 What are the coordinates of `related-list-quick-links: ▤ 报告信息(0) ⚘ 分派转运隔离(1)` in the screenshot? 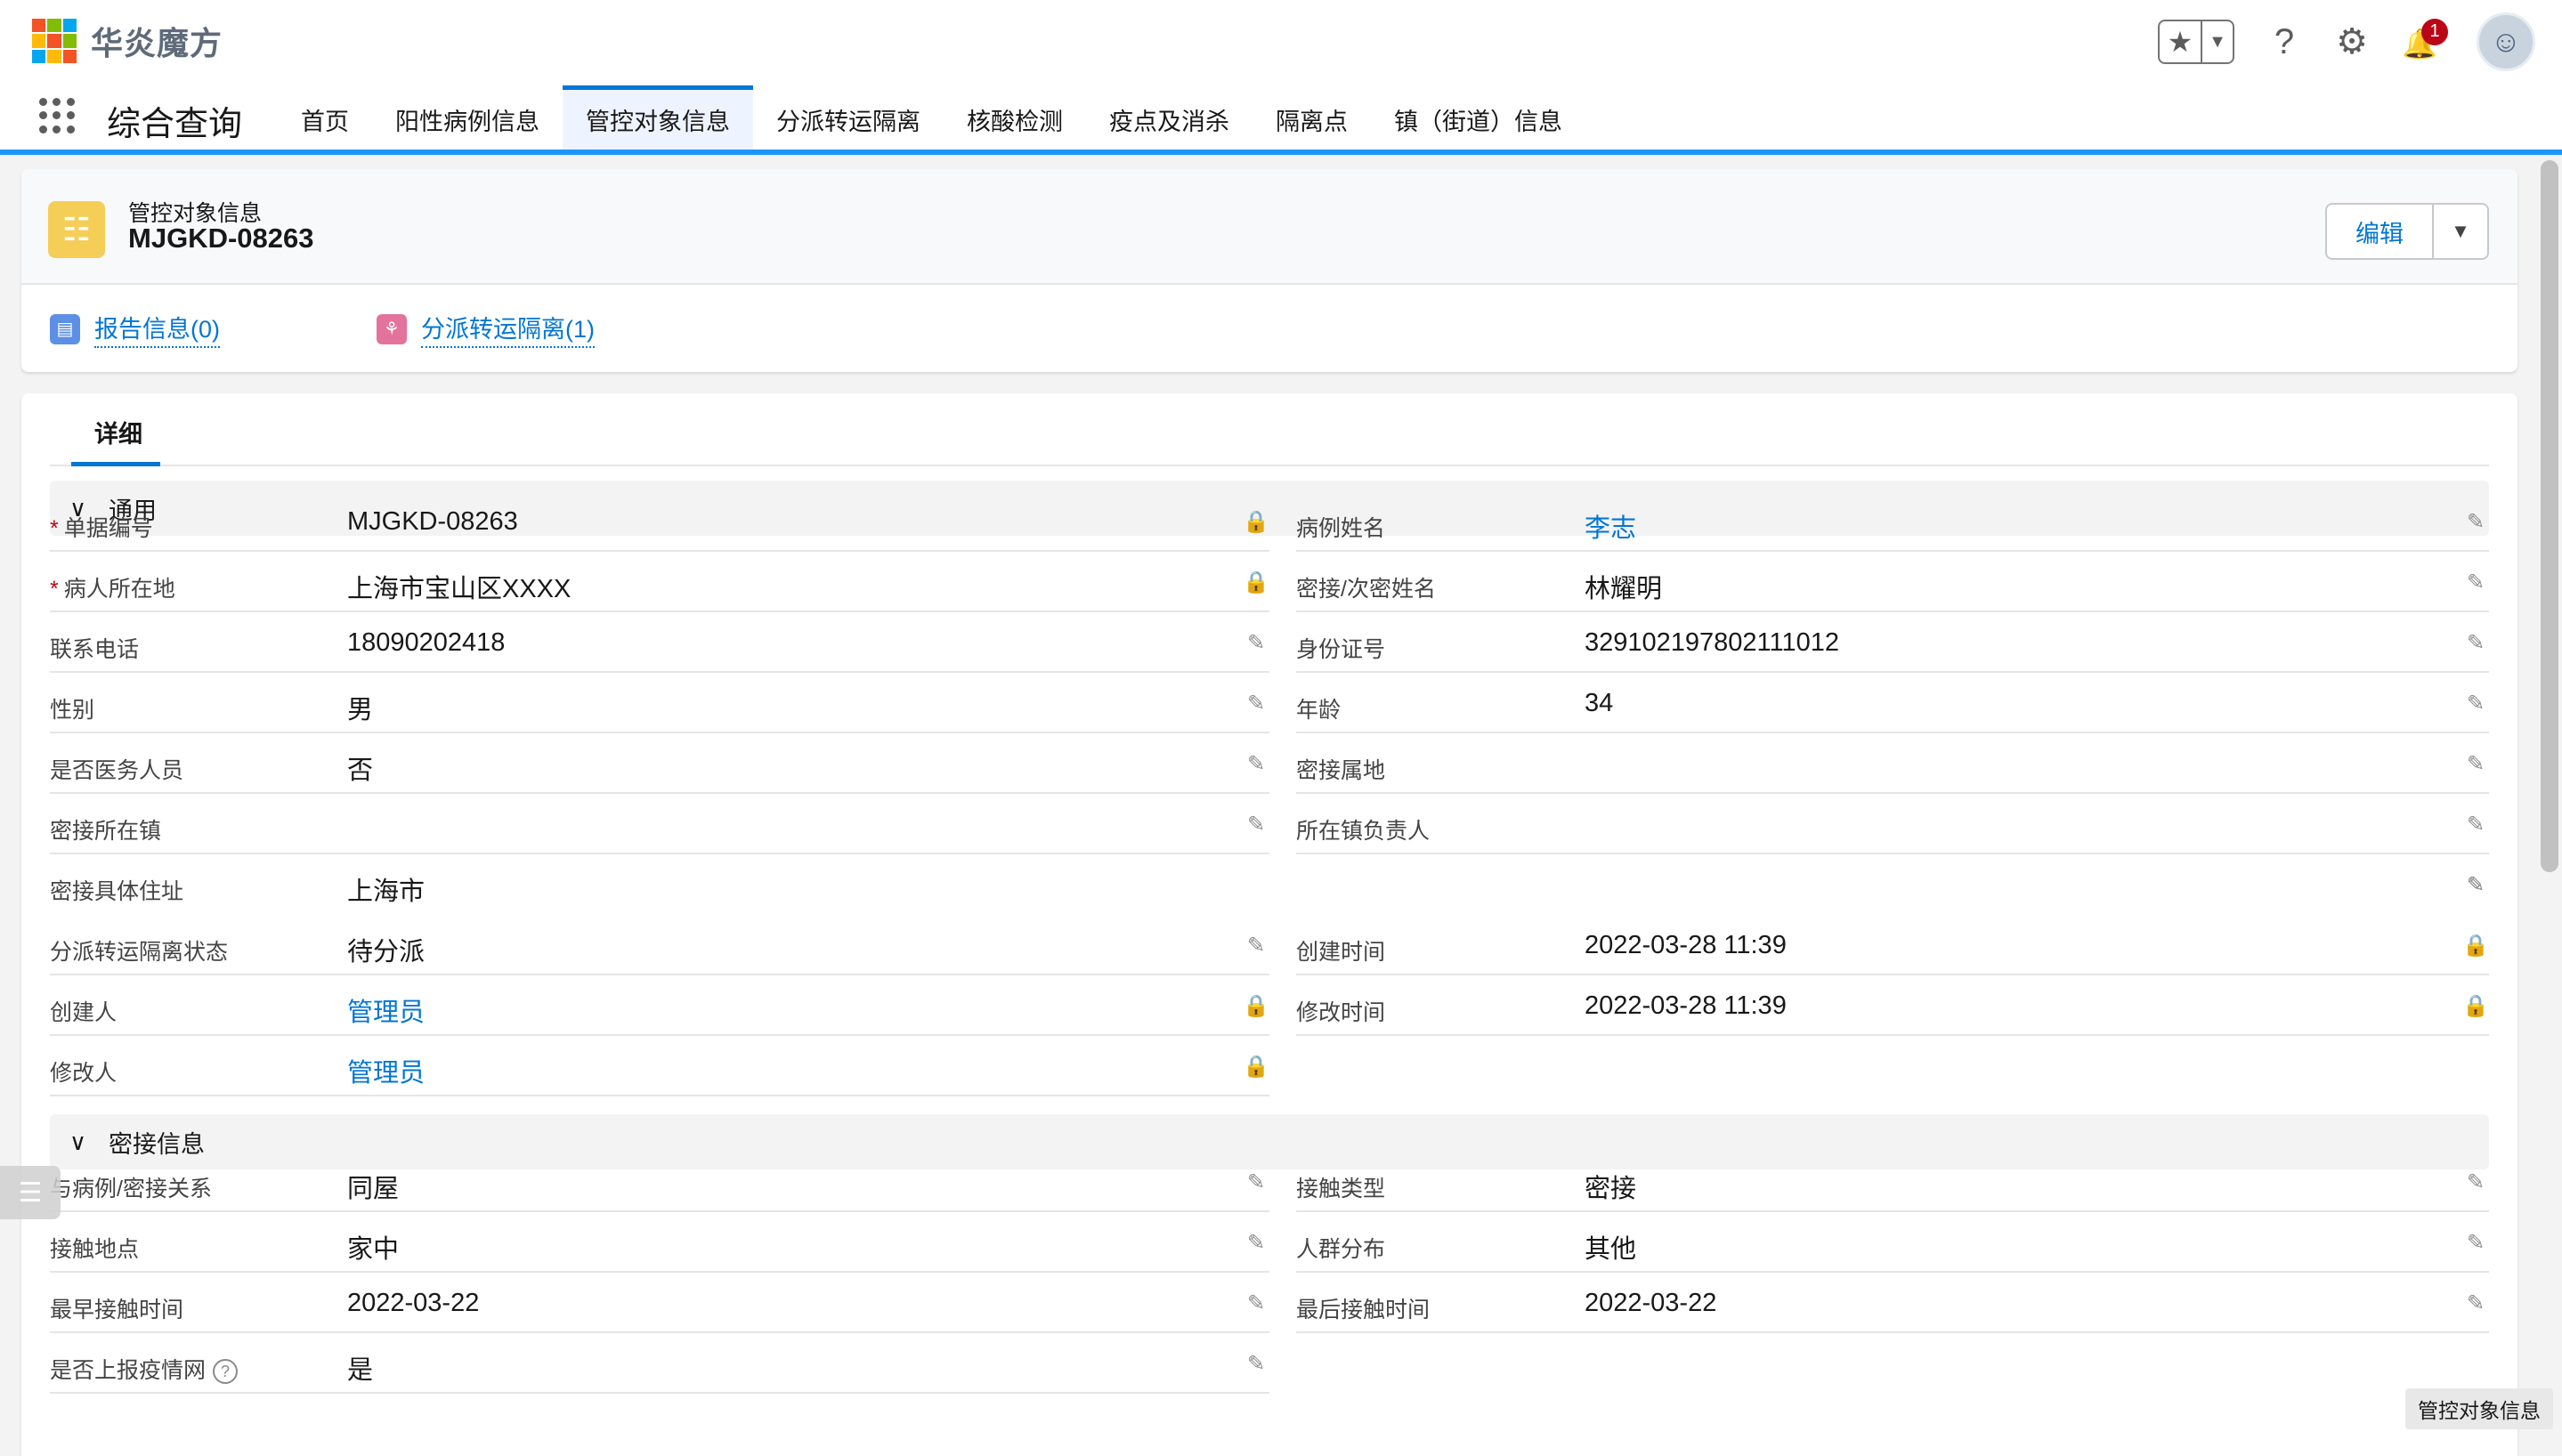 It's located at (400, 329).